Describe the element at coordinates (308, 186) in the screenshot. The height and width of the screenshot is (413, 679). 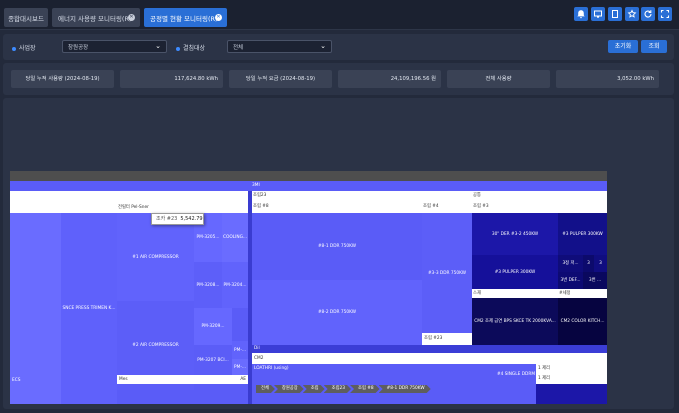
I see `treemap-root-header: 3MI` at that location.